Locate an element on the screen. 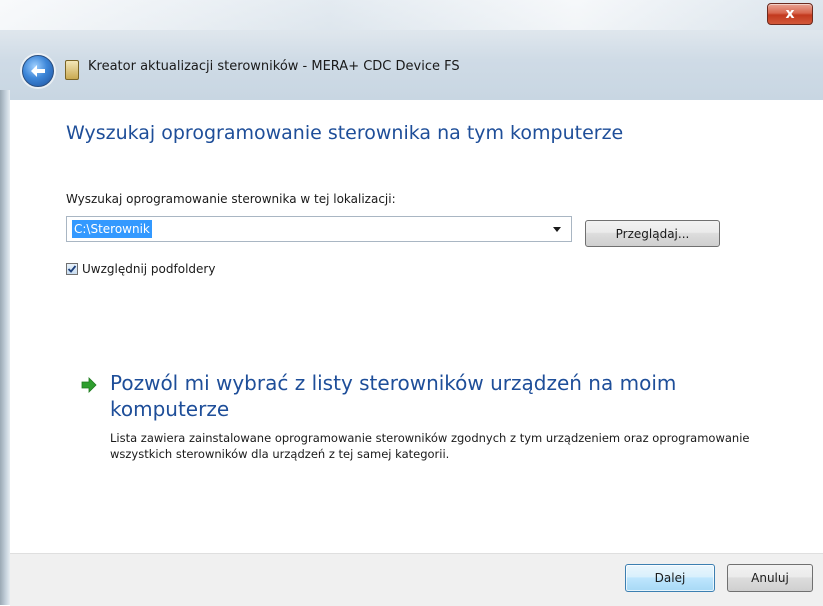 The height and width of the screenshot is (606, 823). next-button: Dalej is located at coordinates (670, 578).